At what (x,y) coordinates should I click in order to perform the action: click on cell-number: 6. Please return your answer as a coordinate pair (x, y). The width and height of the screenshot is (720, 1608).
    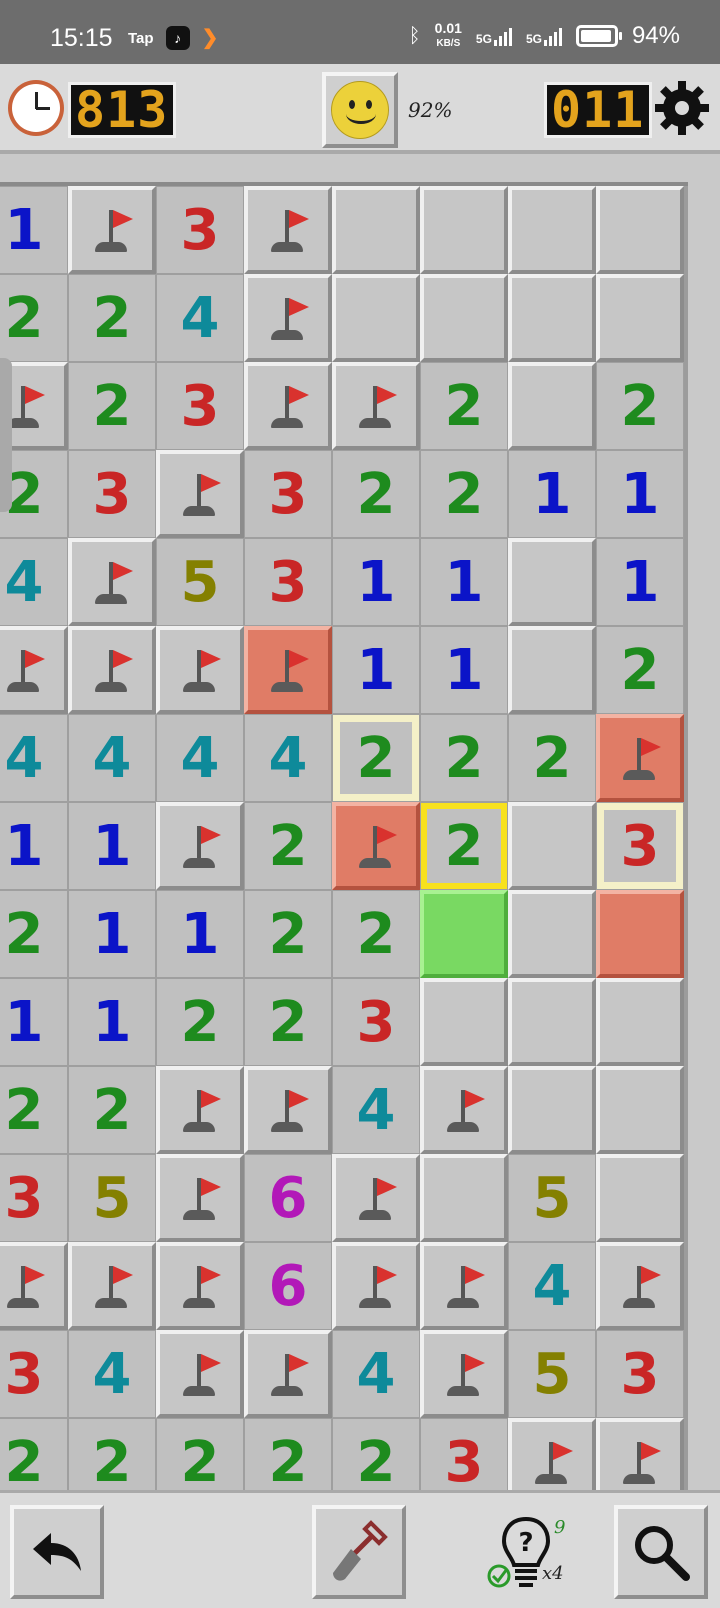
    Looking at the image, I should click on (288, 1198).